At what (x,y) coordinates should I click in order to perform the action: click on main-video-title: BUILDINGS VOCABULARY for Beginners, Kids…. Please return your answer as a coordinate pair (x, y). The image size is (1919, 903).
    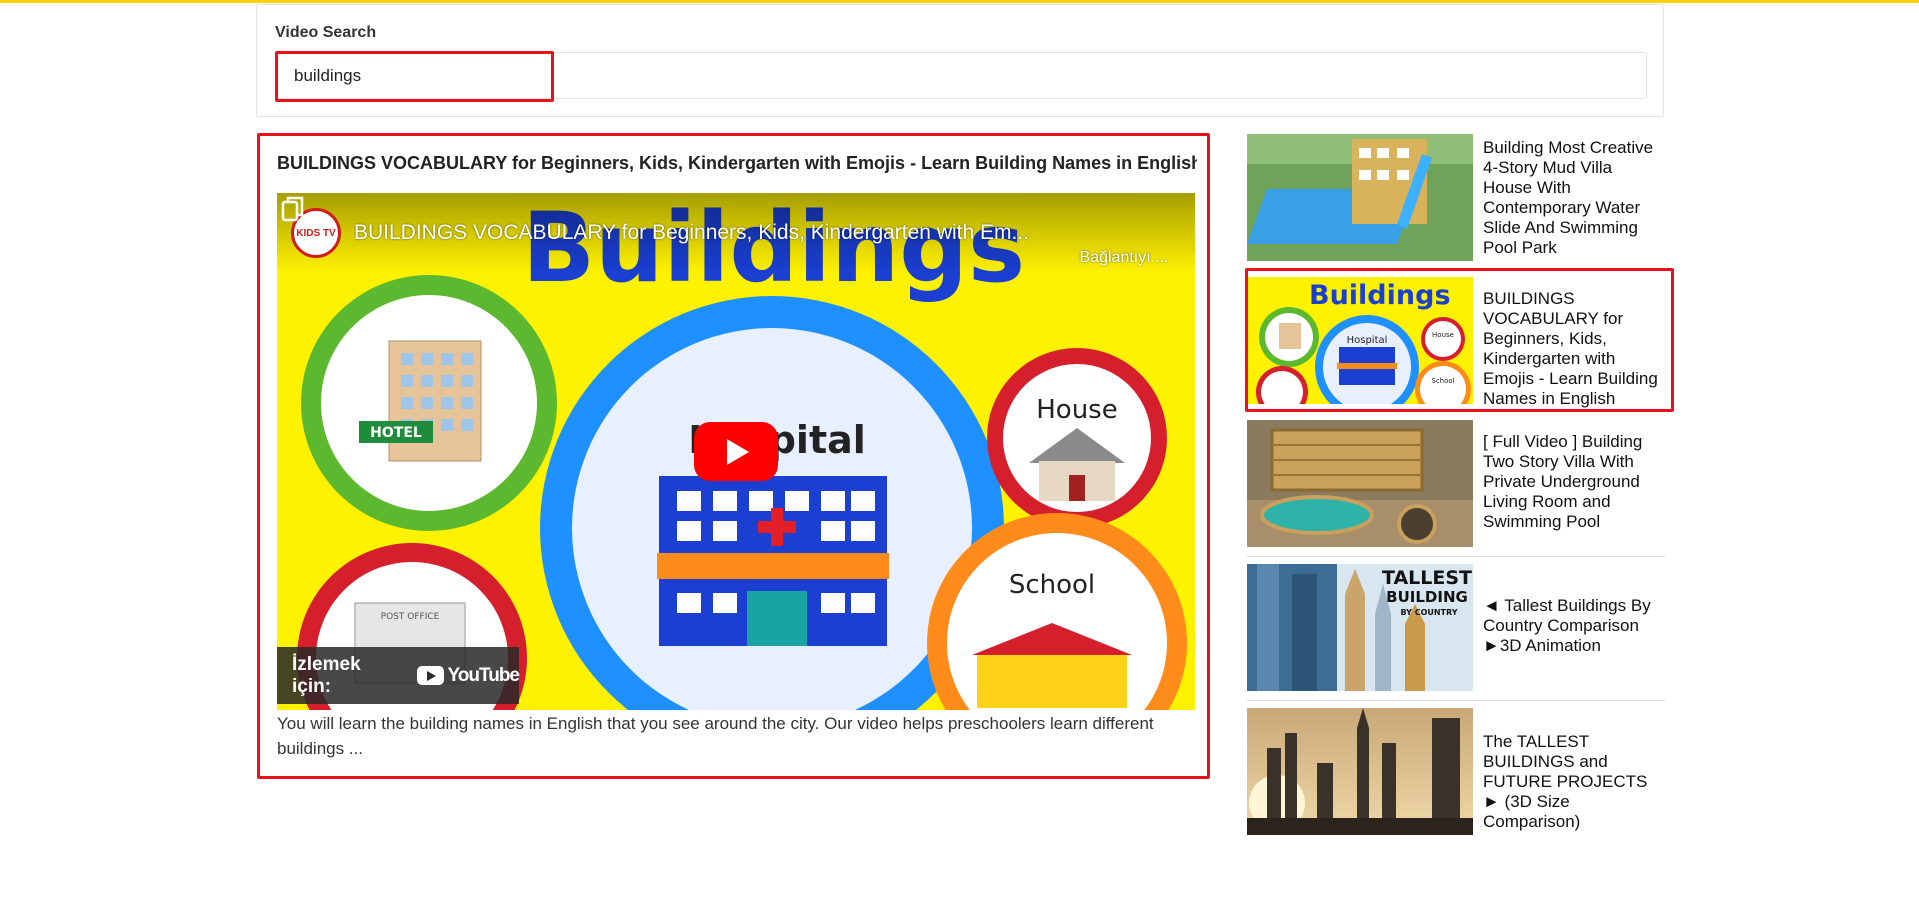
    Looking at the image, I should click on (737, 163).